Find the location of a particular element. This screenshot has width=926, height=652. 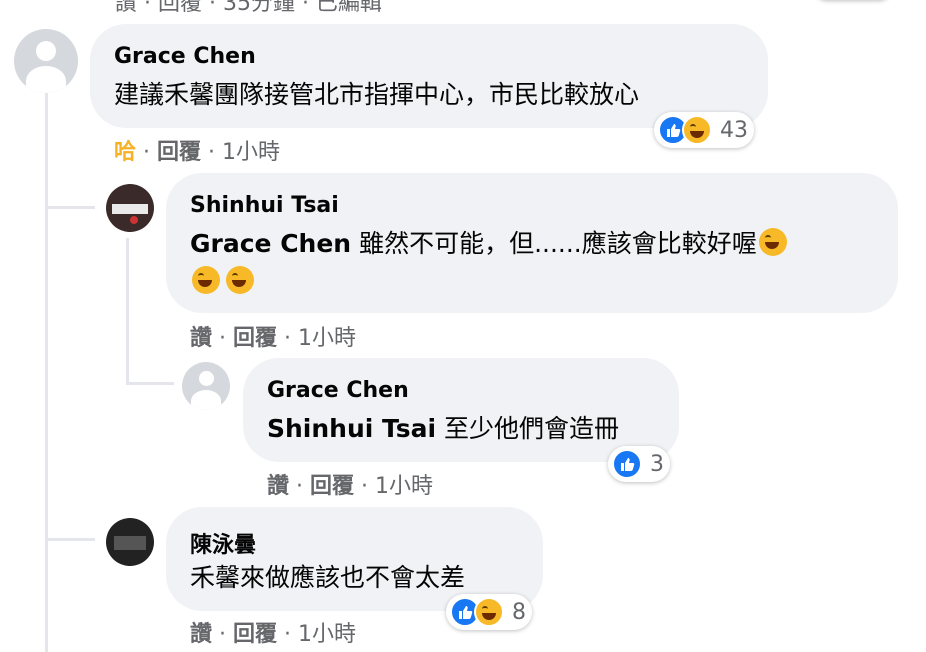

comment-author: Shinhui Tsai is located at coordinates (264, 205).